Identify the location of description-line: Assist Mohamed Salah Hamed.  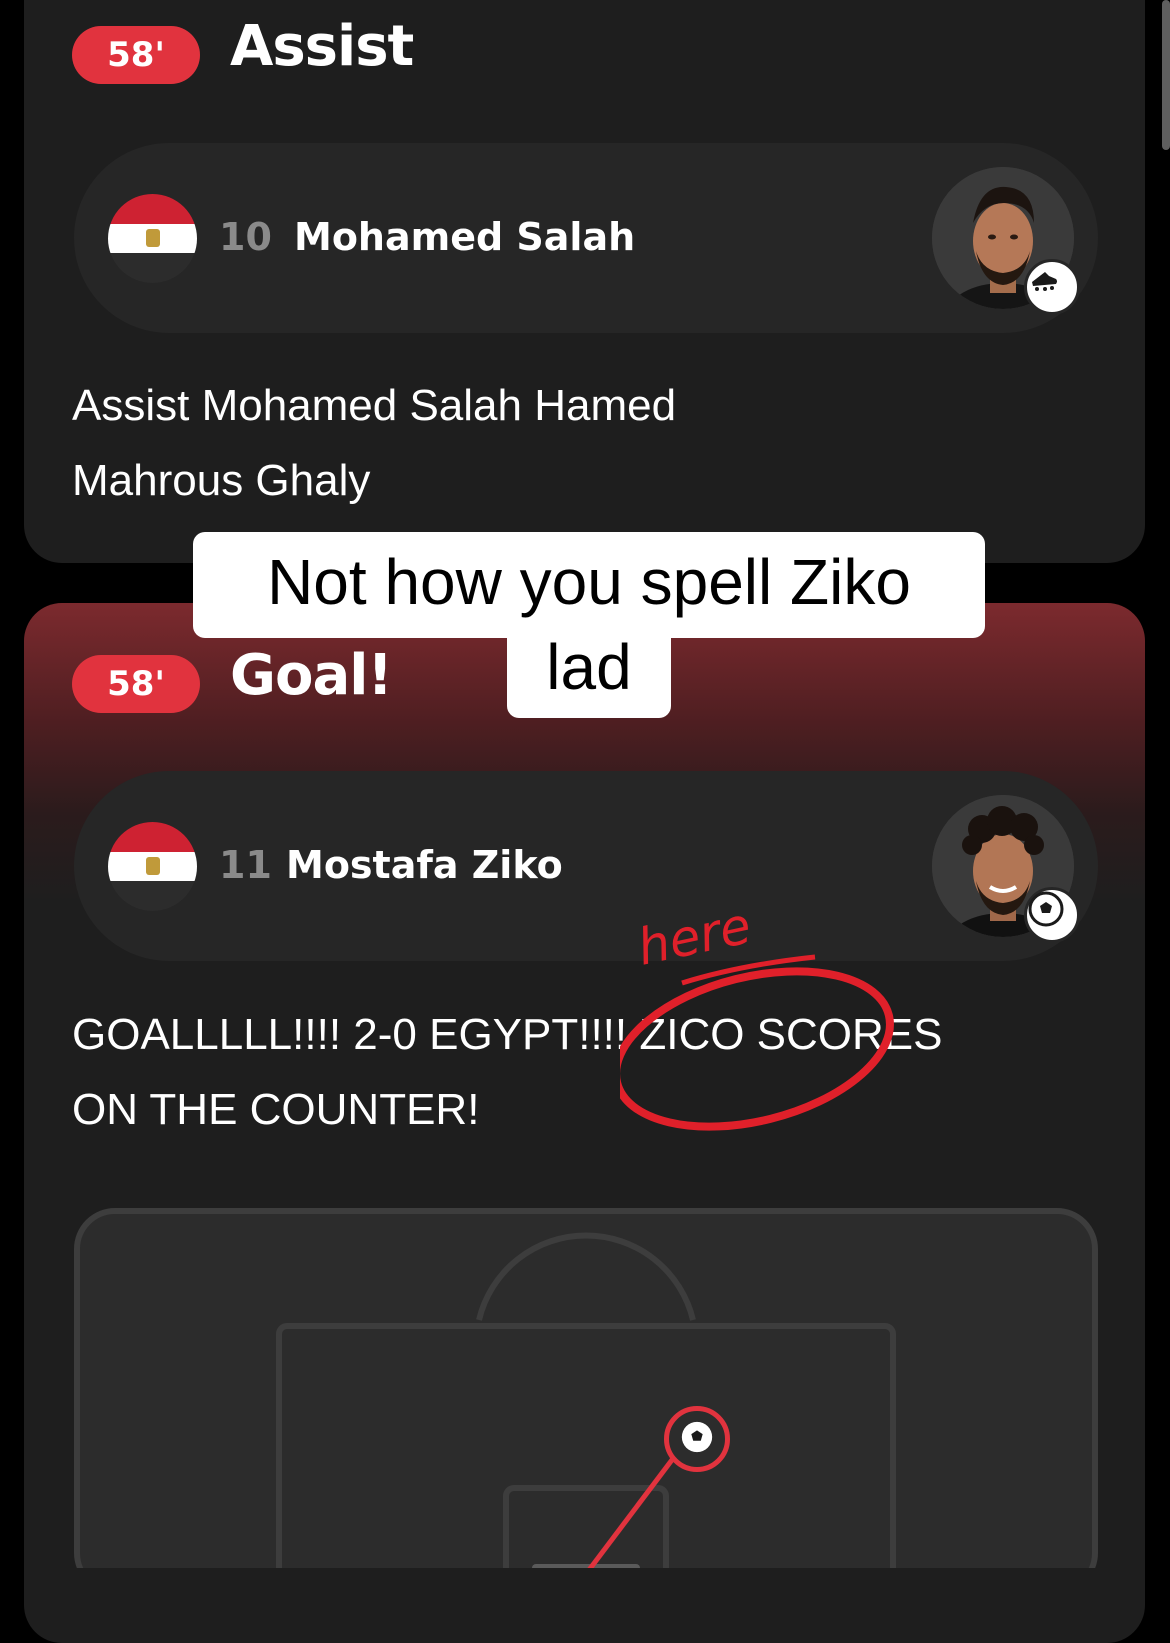
(374, 405).